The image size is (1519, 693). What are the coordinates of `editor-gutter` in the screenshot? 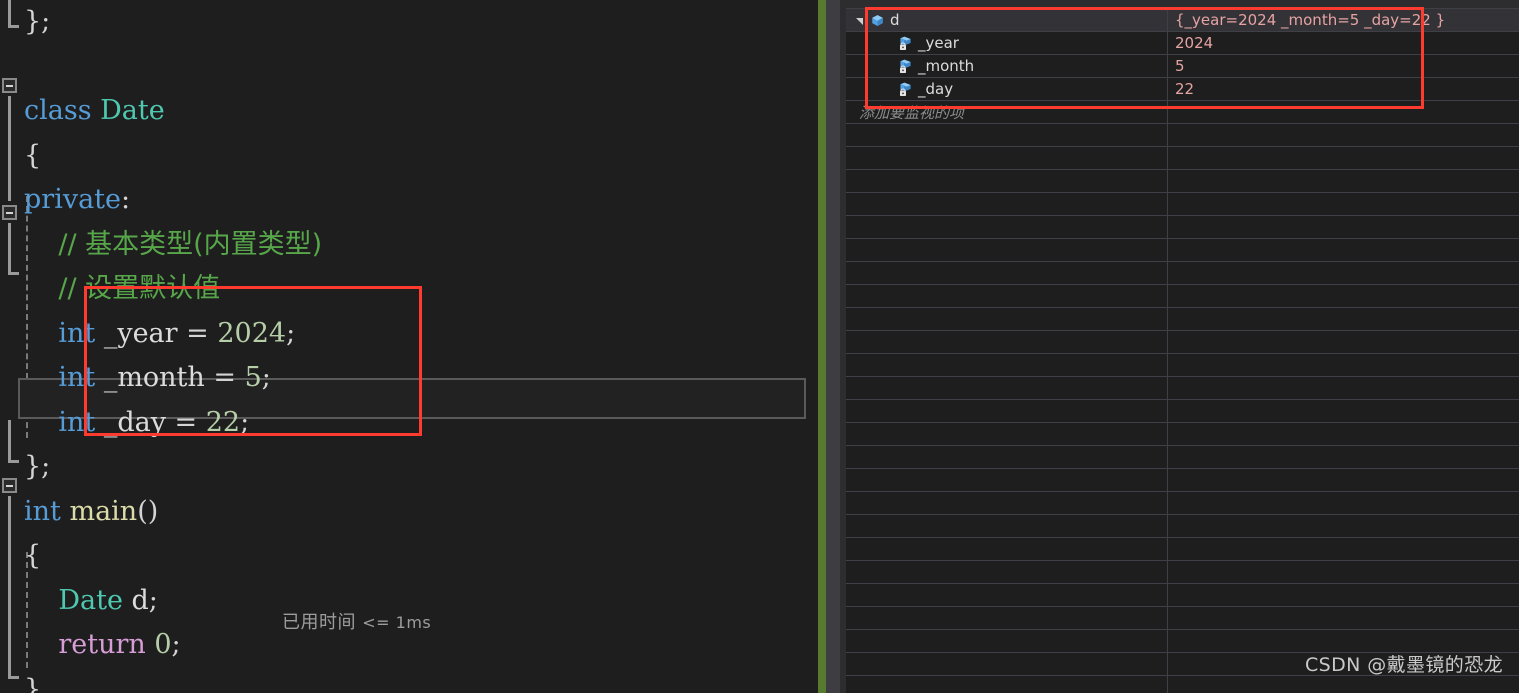 It's located at (9, 346).